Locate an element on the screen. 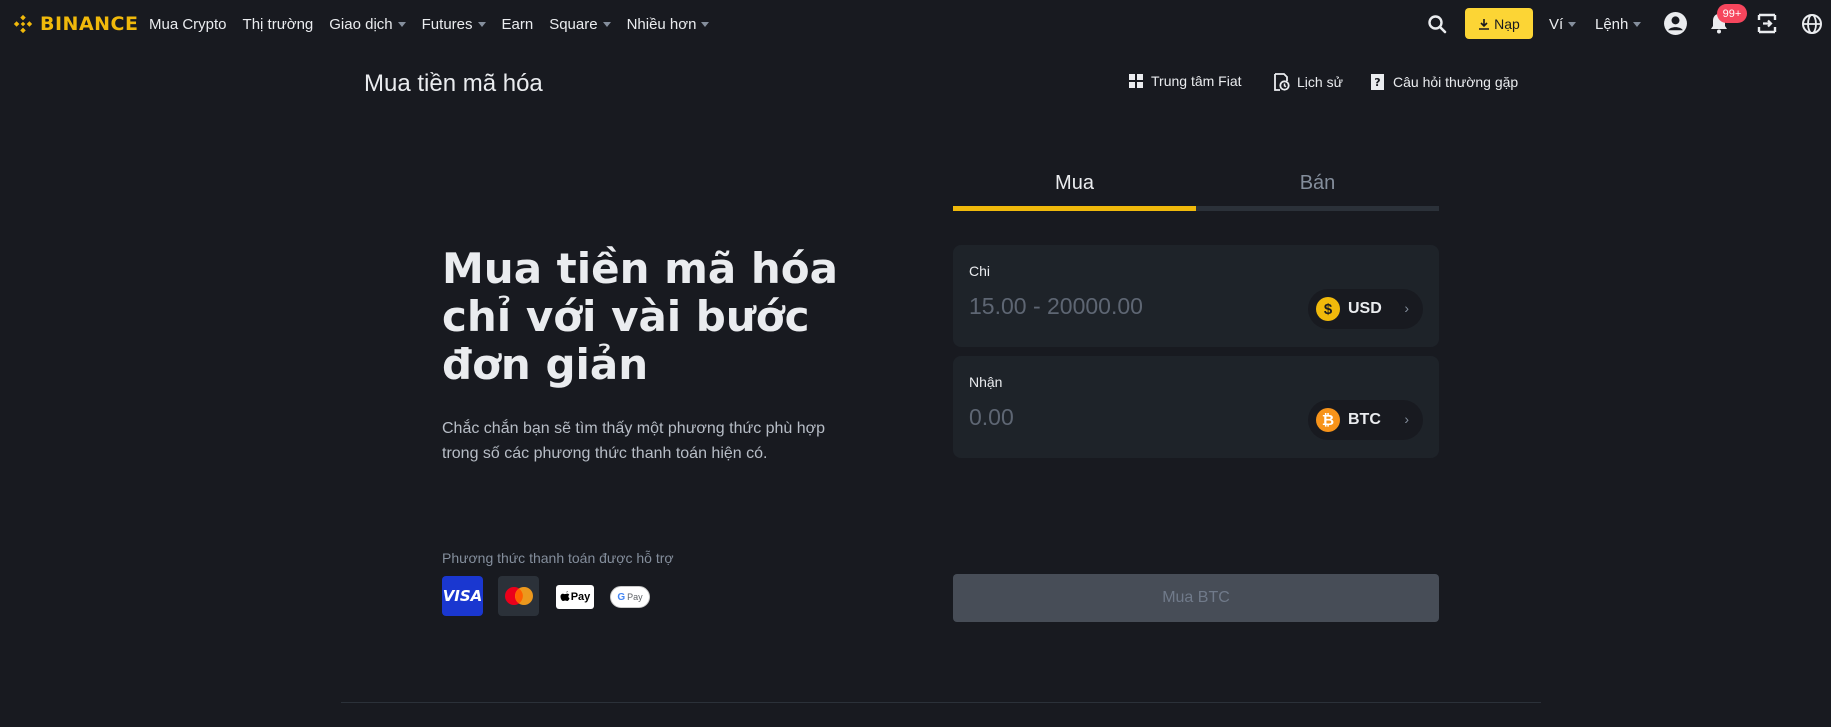 The image size is (1831, 727). google-pay-logo: G Pay is located at coordinates (630, 597).